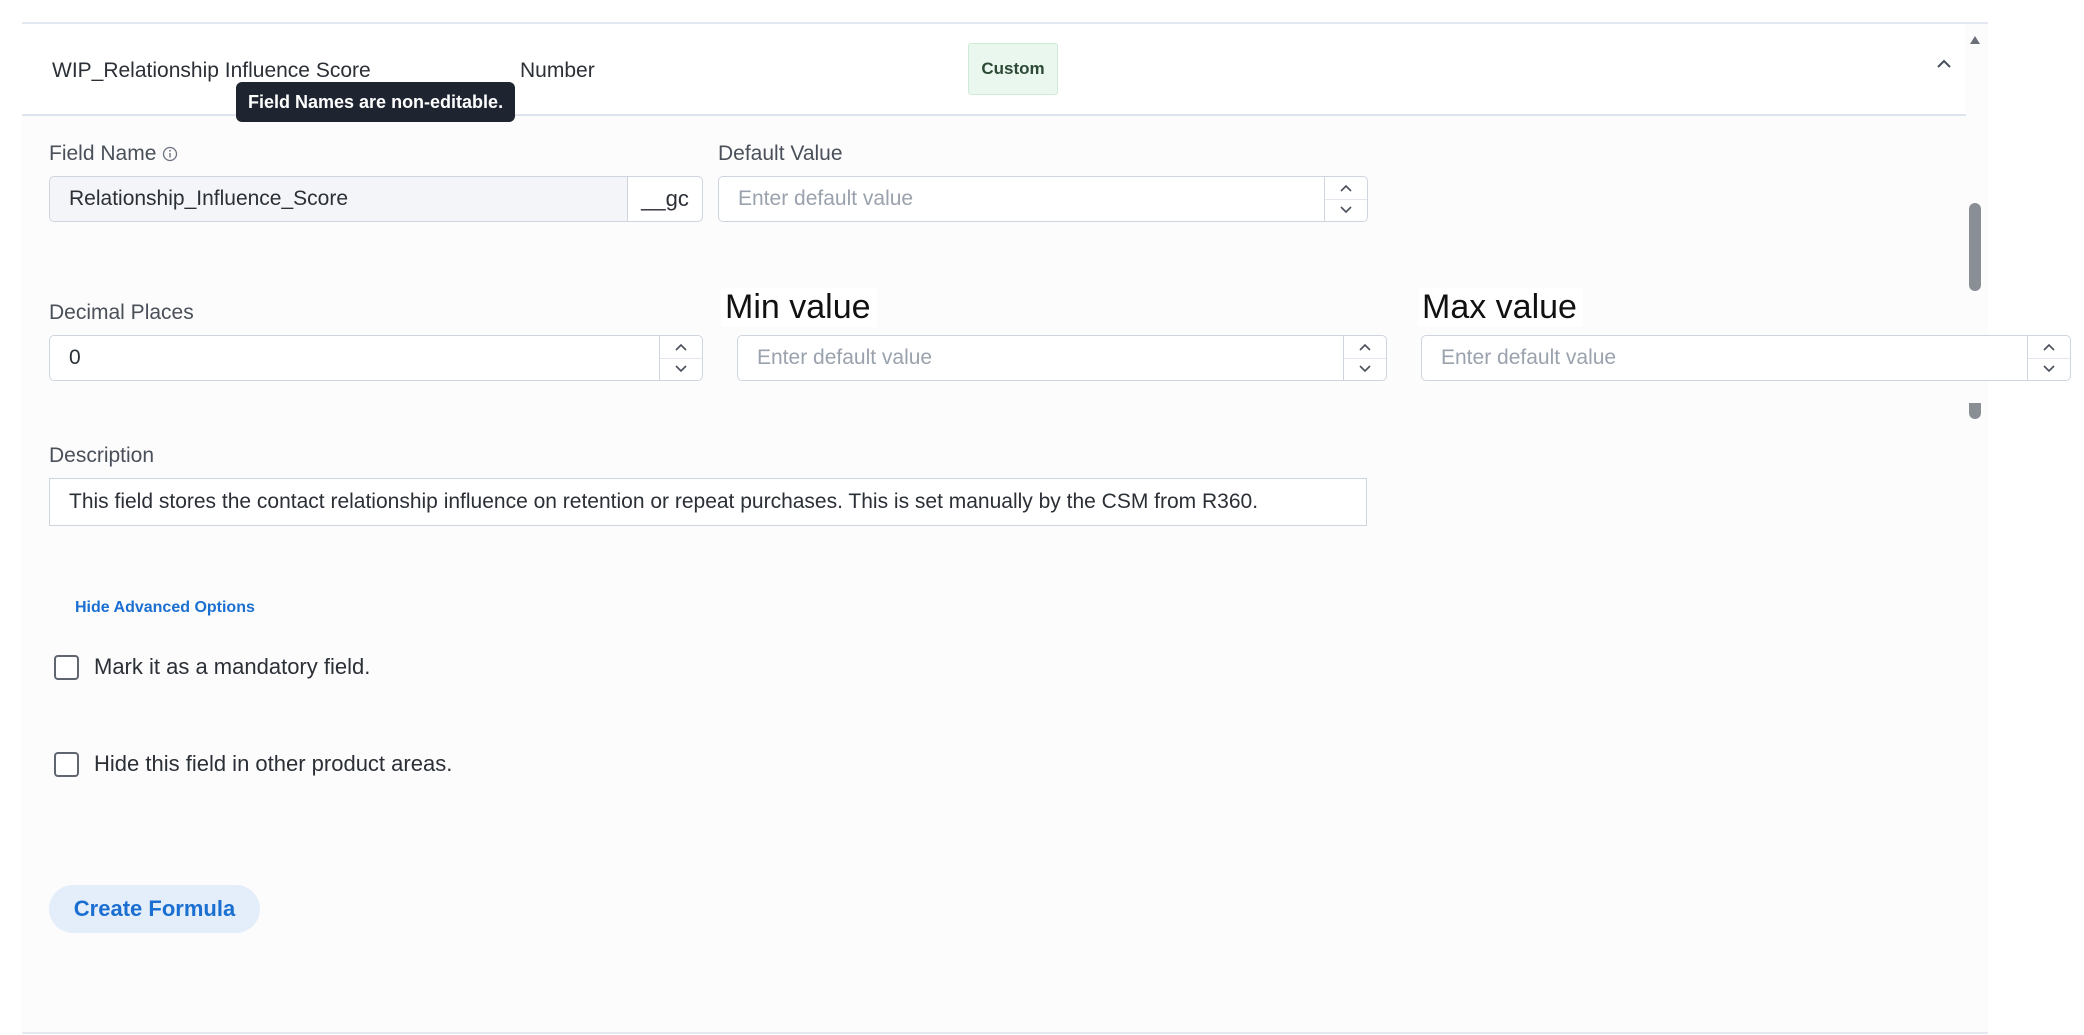 The height and width of the screenshot is (1035, 2084). I want to click on field-name-tooltip: Field Names are non-editable., so click(376, 102).